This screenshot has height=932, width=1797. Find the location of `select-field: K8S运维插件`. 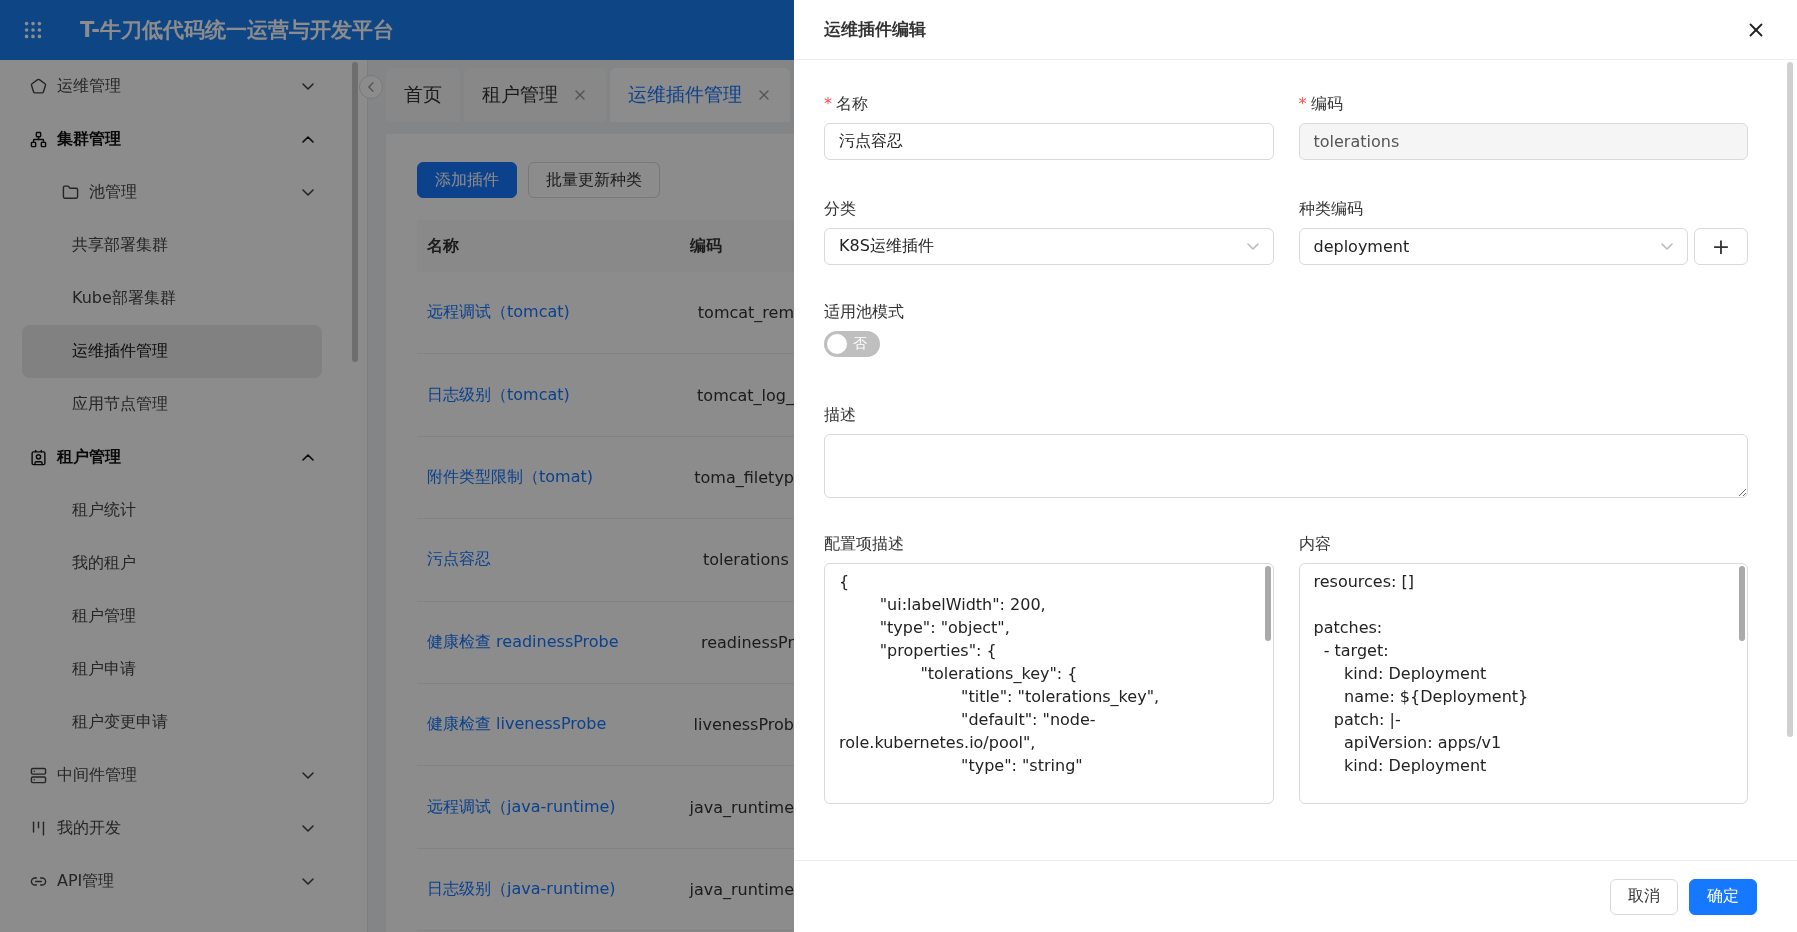

select-field: K8S运维插件 is located at coordinates (1049, 246).